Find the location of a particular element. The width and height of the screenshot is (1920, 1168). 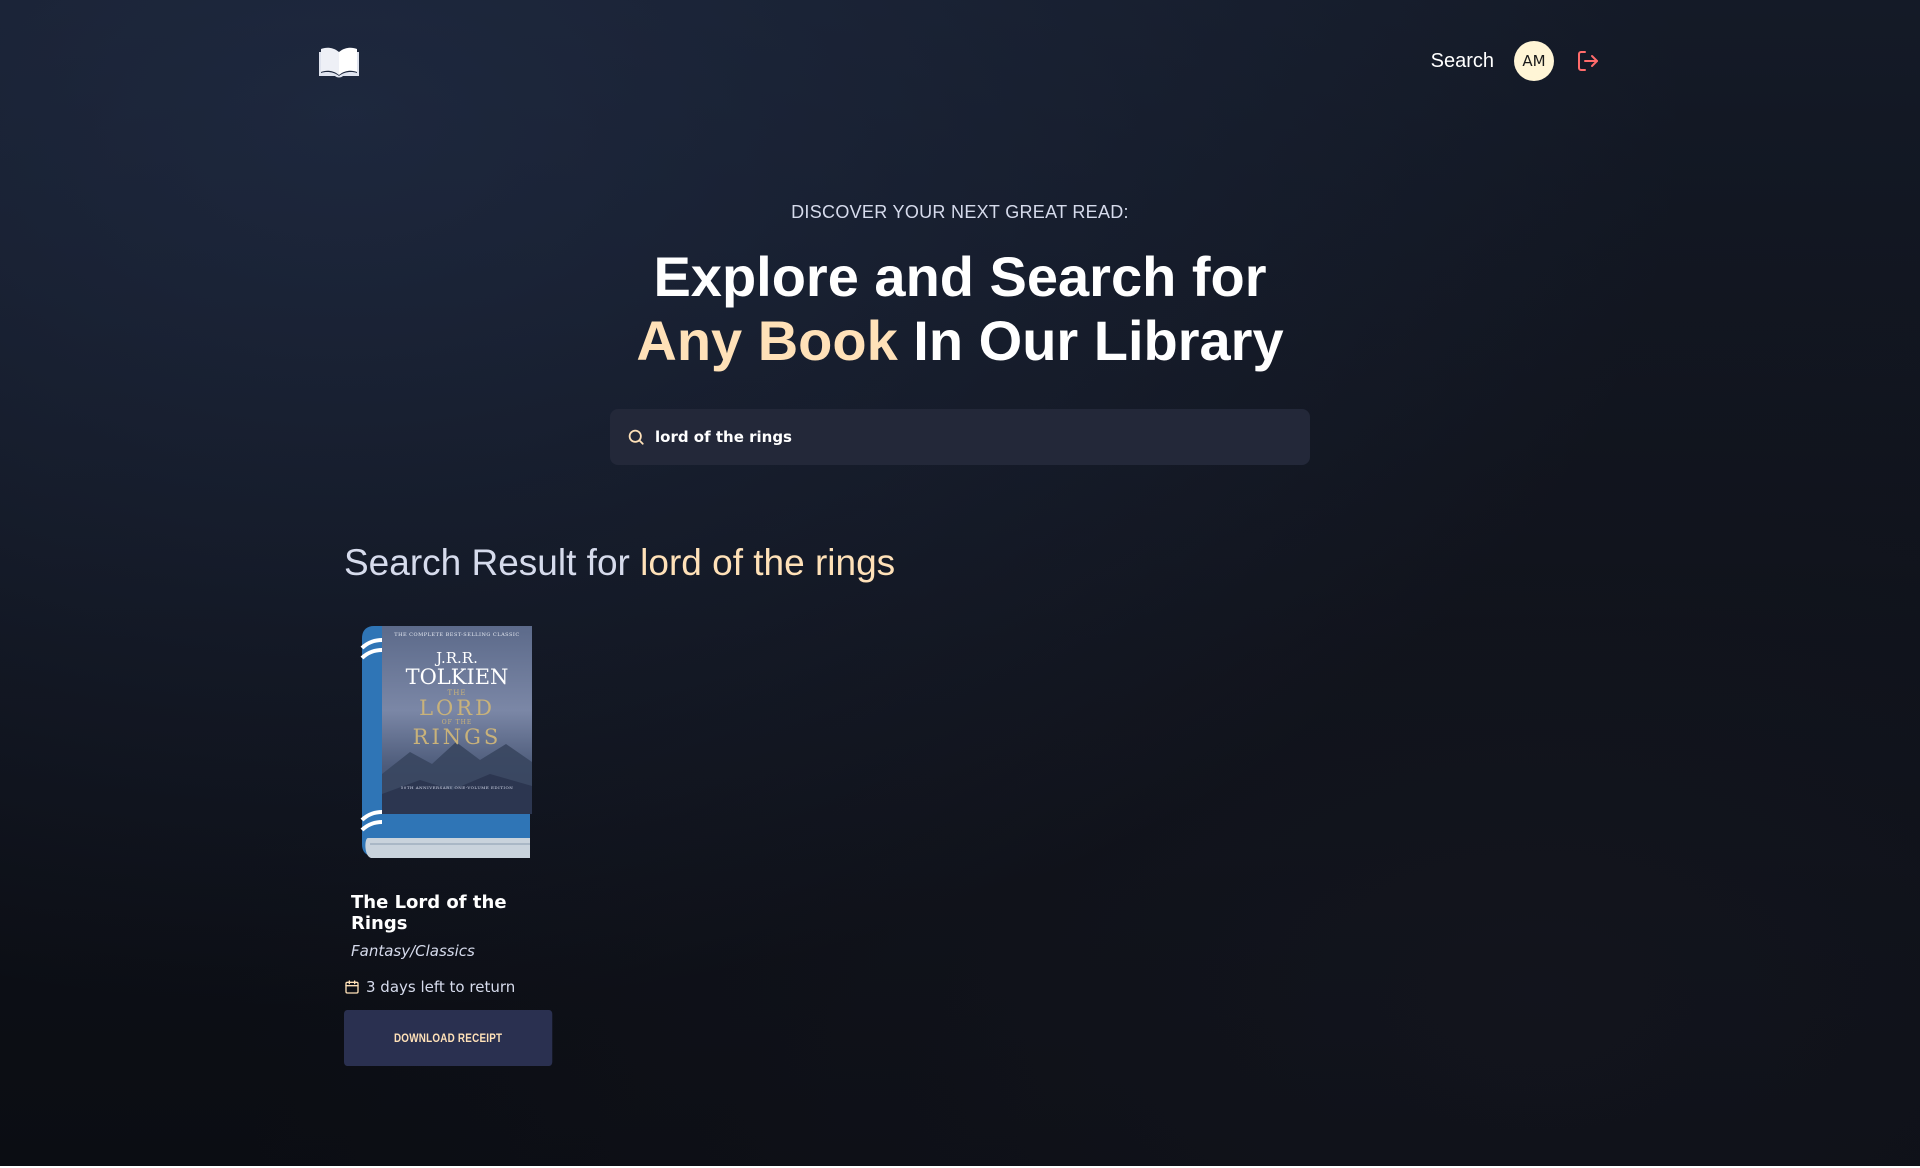

hero-eyebrow: DISCOVER YOUR NEXT GREAT READ: is located at coordinates (960, 212).